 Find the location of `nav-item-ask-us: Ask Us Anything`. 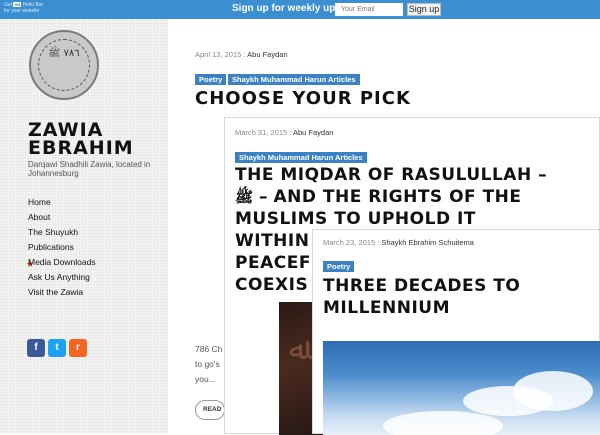

nav-item-ask-us: Ask Us Anything is located at coordinates (62, 277).